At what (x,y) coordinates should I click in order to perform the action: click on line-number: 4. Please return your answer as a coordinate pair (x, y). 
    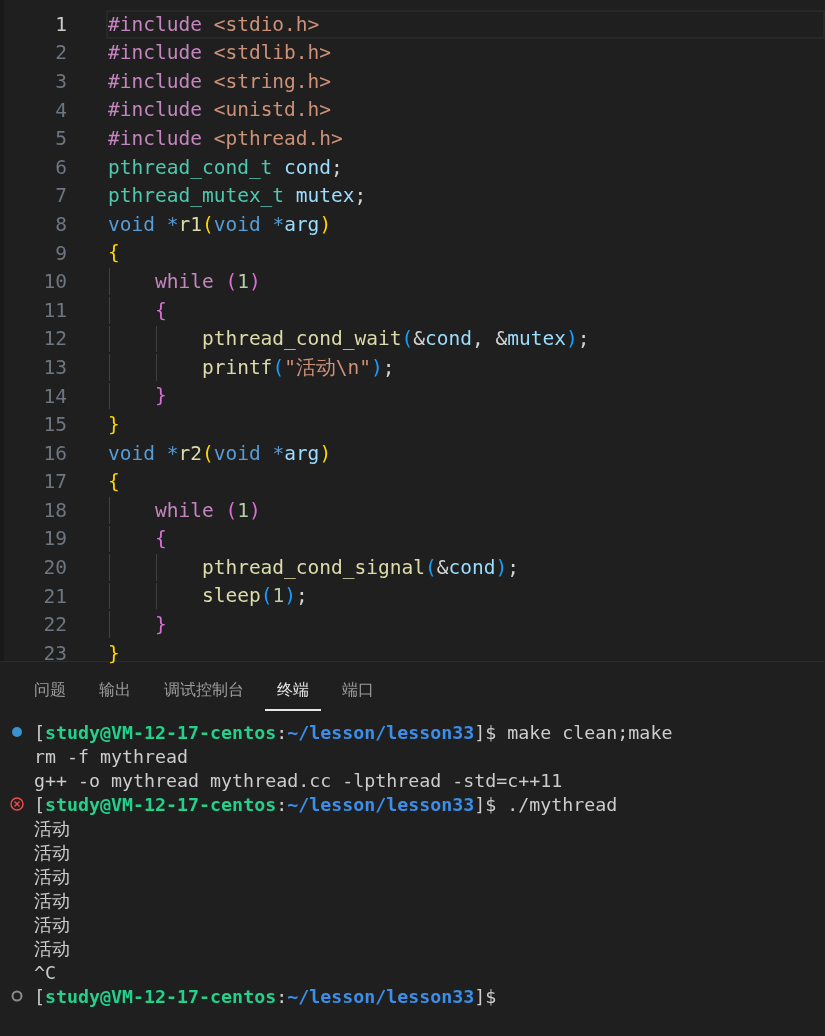
    Looking at the image, I should click on (60, 110).